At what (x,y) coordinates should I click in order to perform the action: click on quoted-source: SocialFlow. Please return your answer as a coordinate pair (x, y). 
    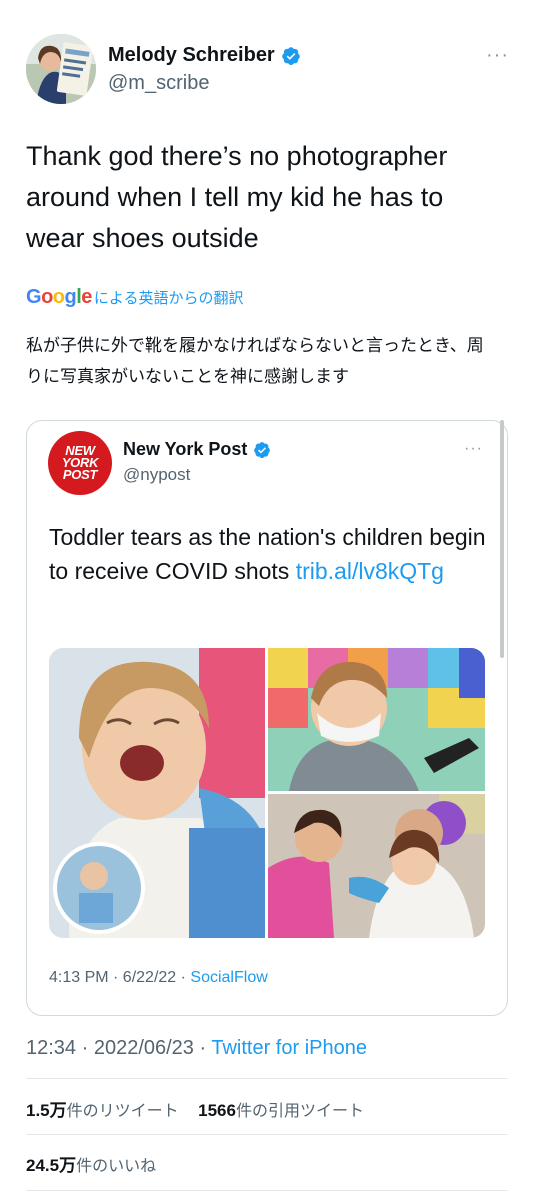
    Looking at the image, I should click on (228, 977).